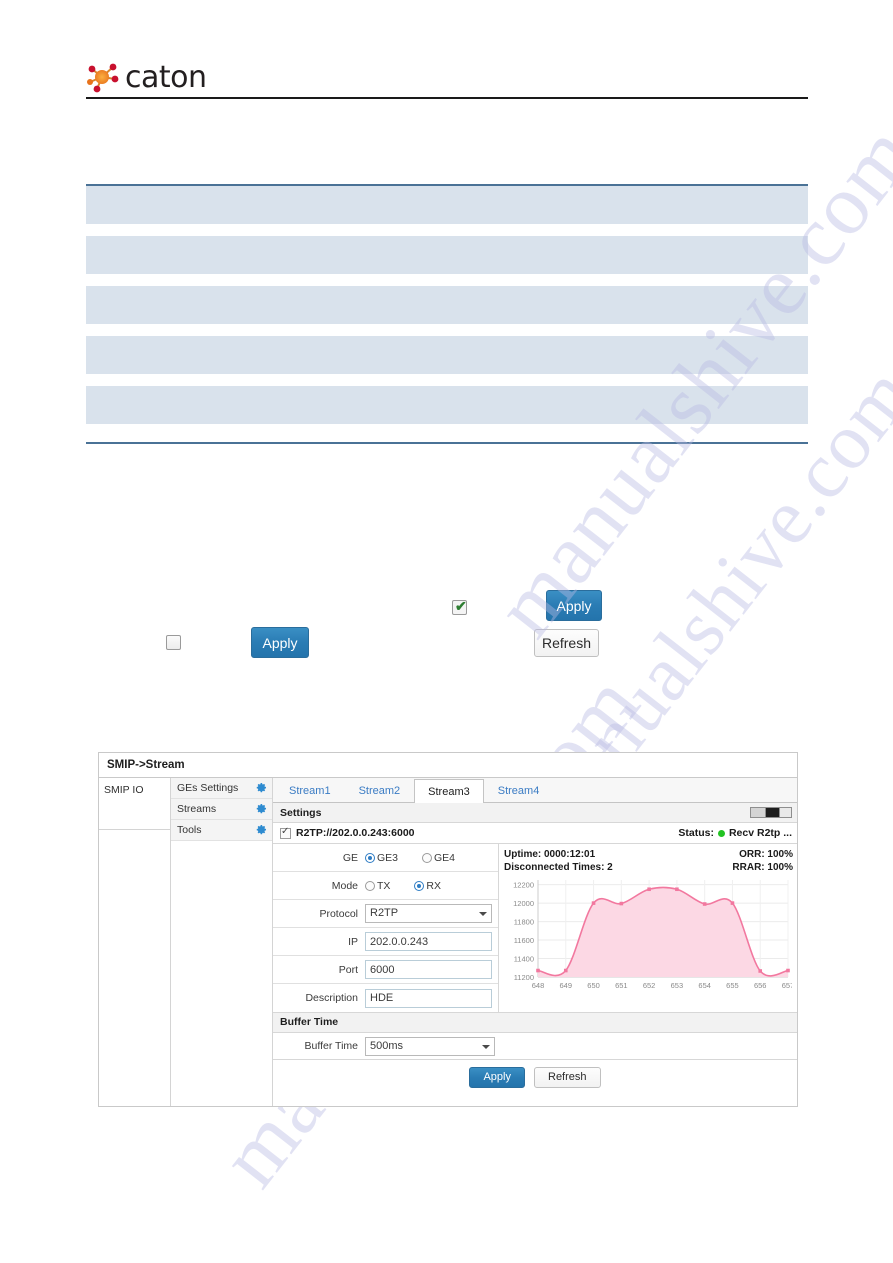  What do you see at coordinates (173, 642) in the screenshot?
I see `checkbox-unchecked` at bounding box center [173, 642].